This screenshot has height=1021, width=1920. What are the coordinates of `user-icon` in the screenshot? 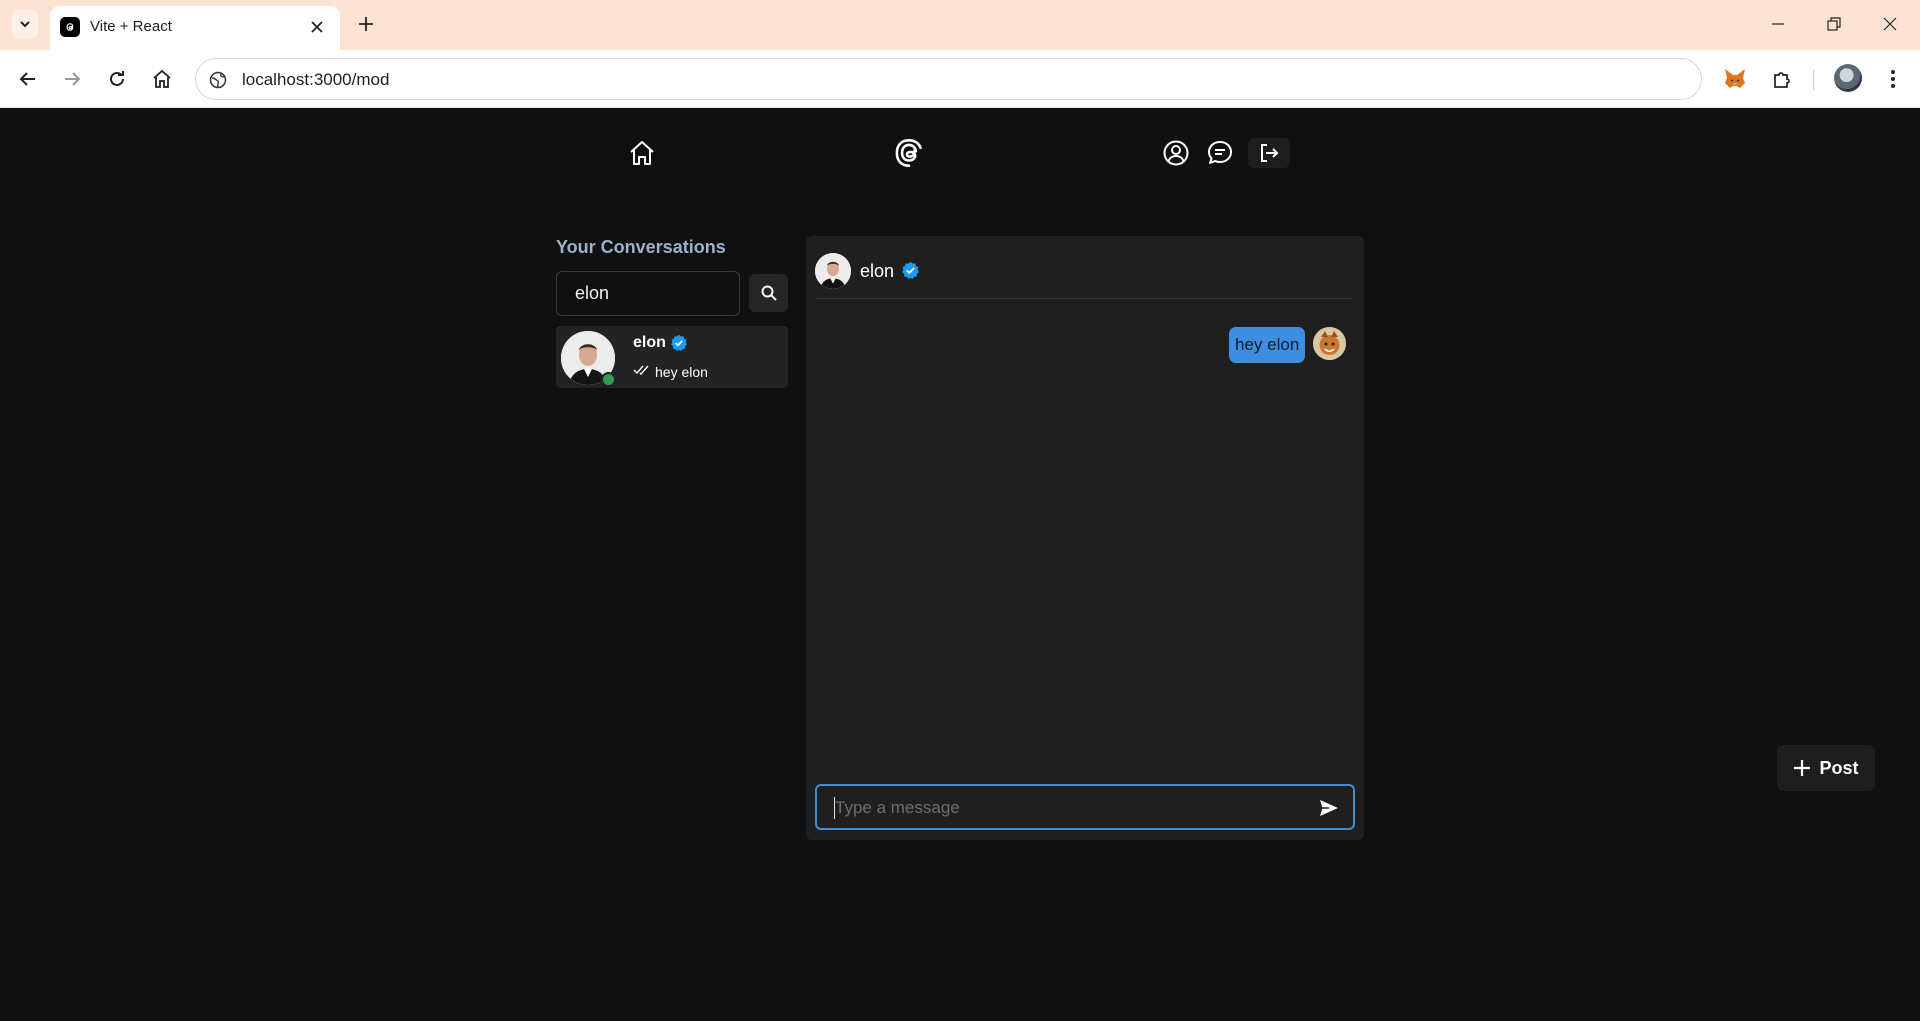 It's located at (1176, 153).